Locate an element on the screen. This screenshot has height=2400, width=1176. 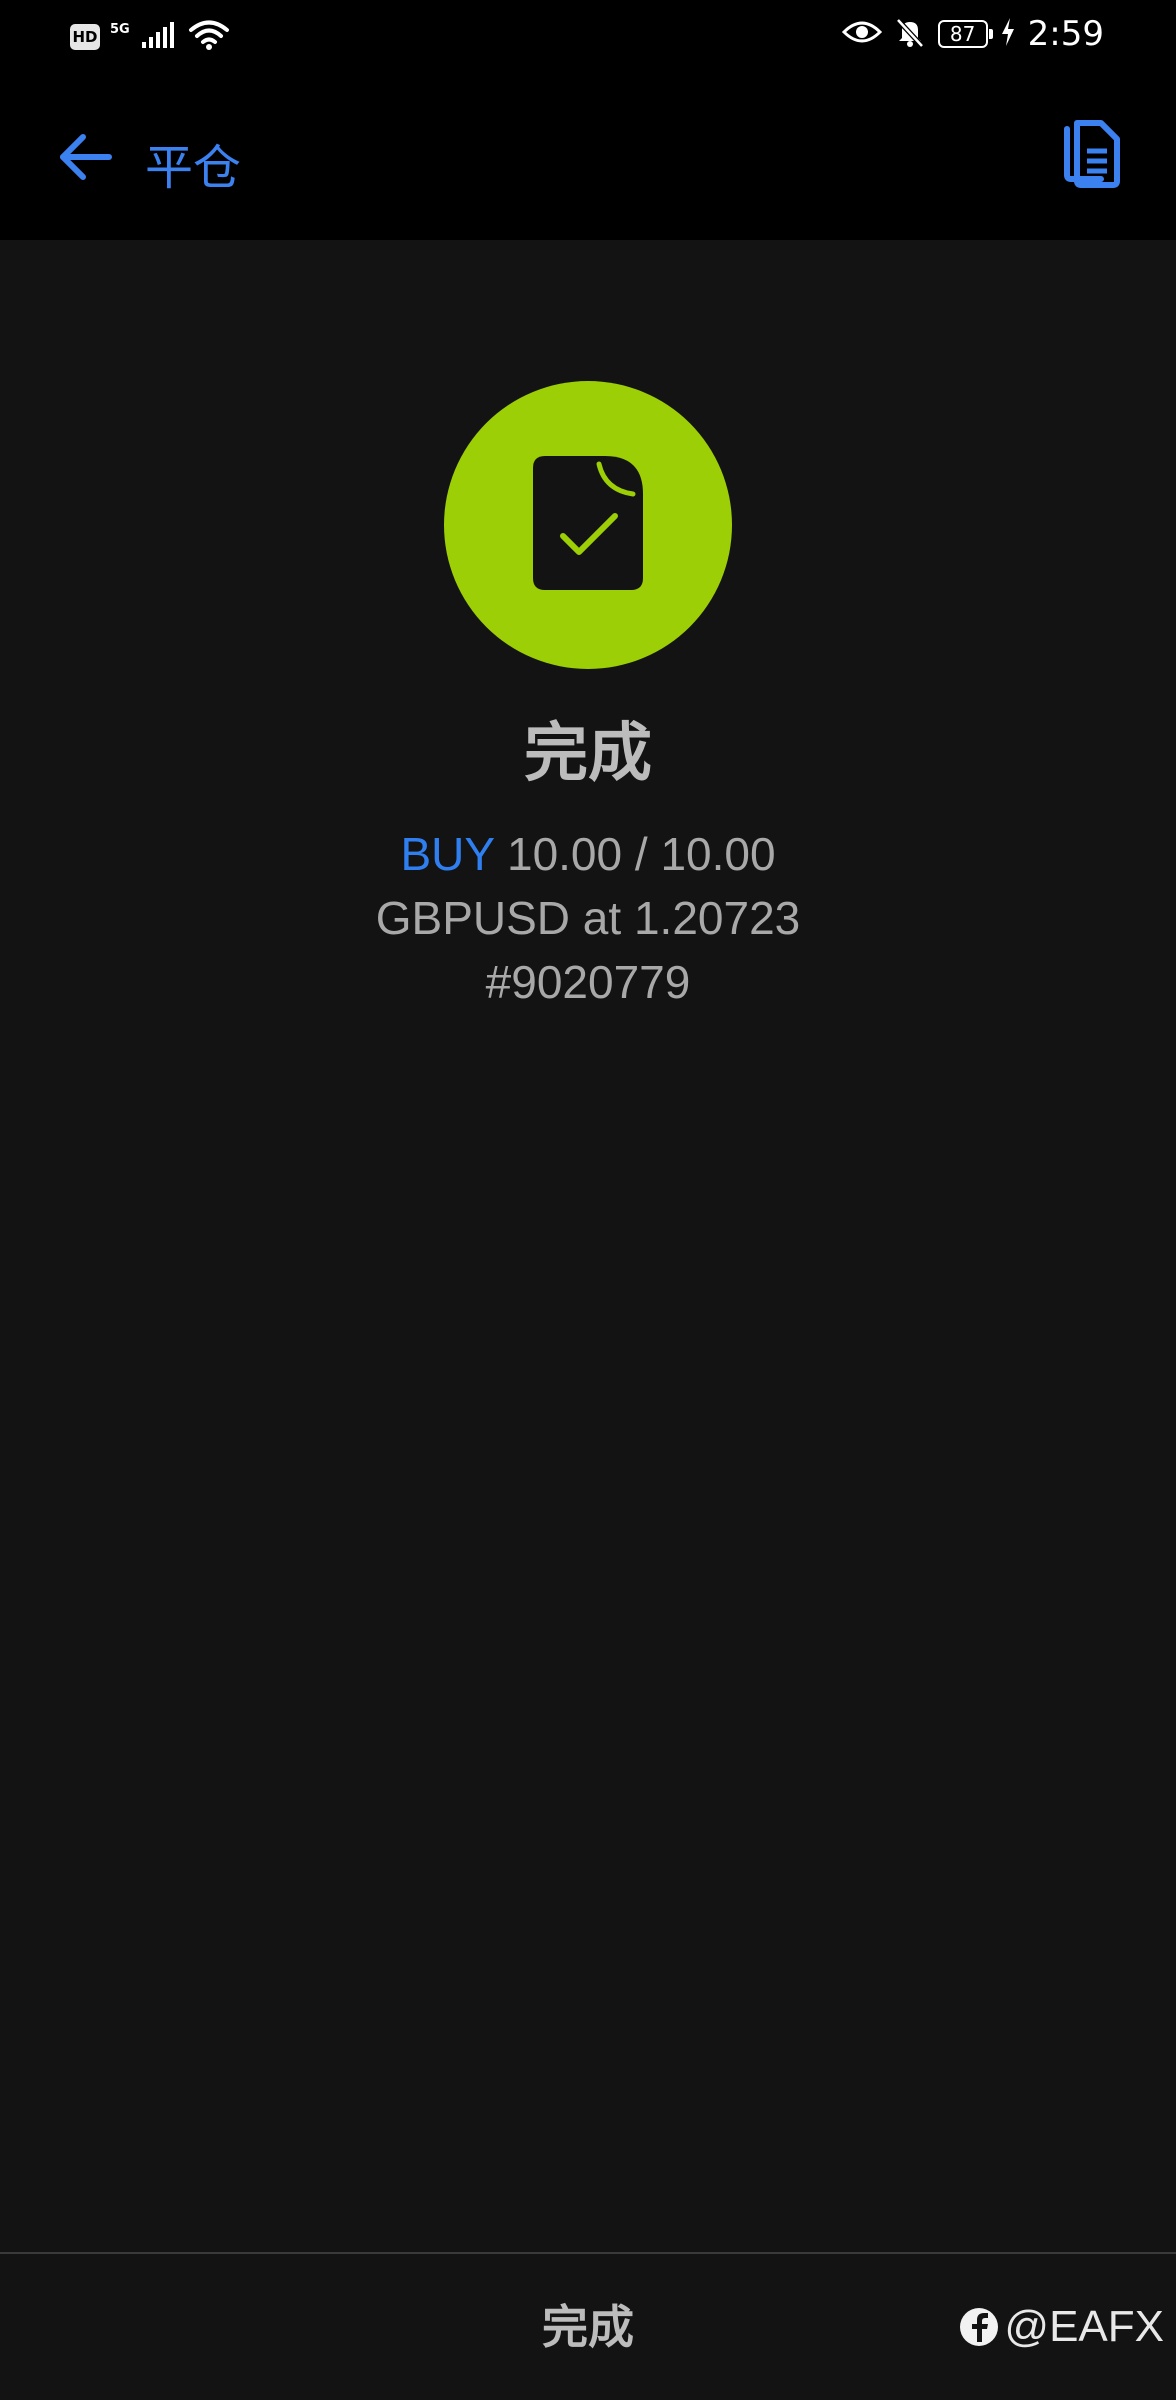
battery-indicator: 87 is located at coordinates (965, 34).